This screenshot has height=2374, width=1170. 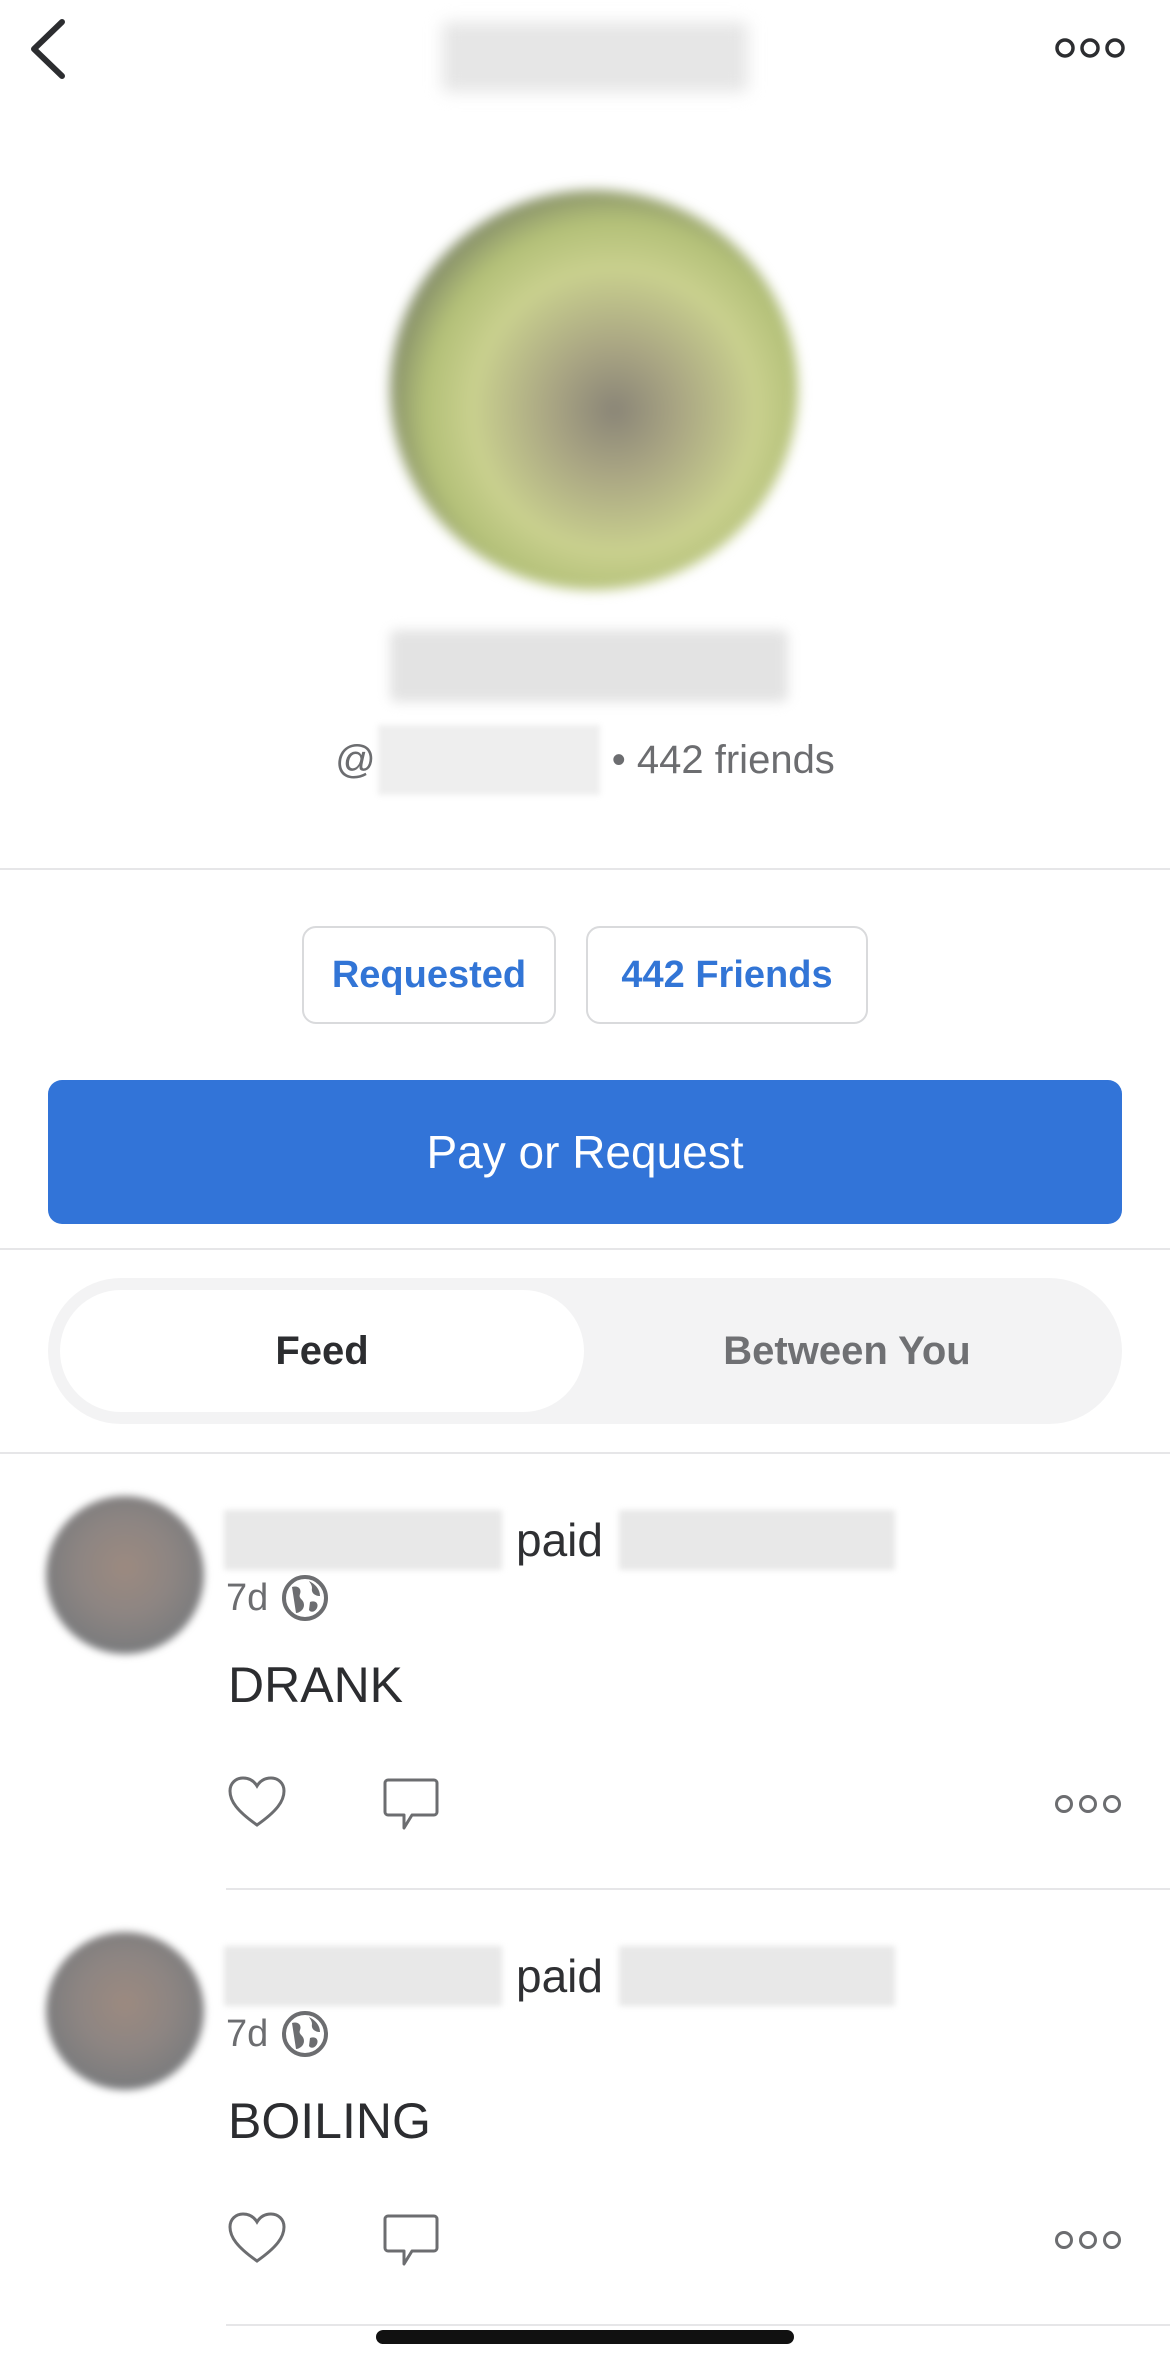 What do you see at coordinates (727, 975) in the screenshot?
I see `friends-button: 442 Friends` at bounding box center [727, 975].